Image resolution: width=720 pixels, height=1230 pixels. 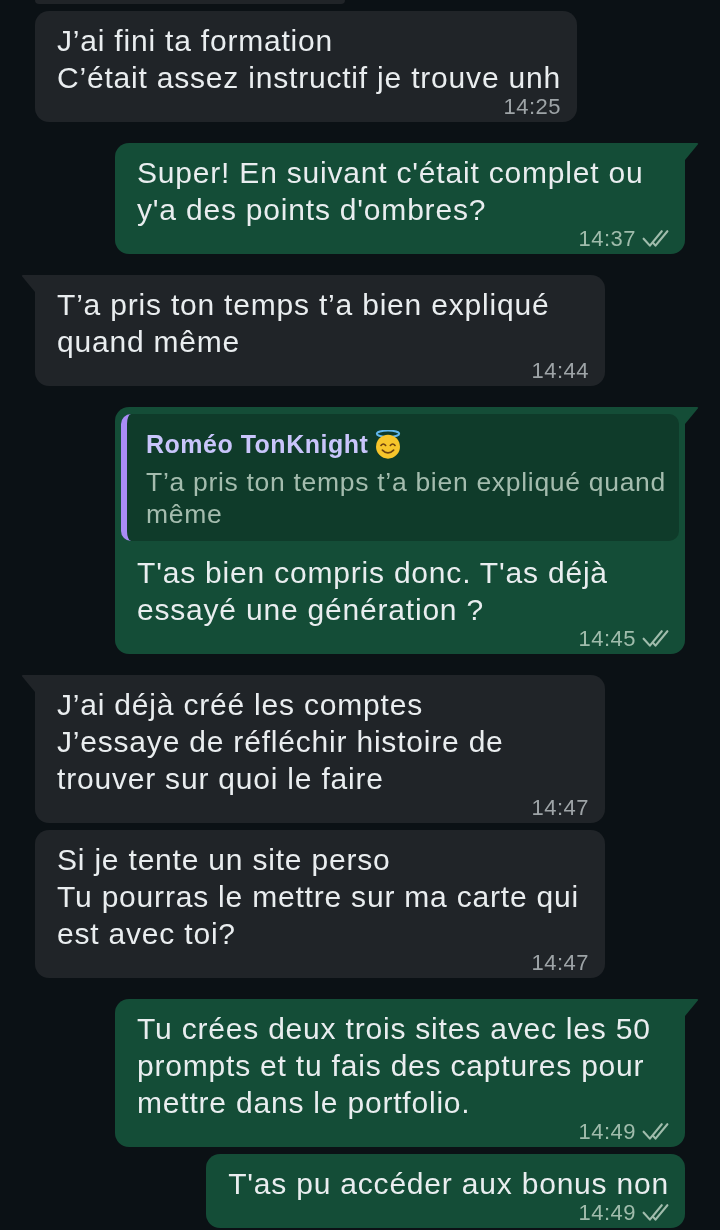 I want to click on message-text: T'as pu accéder aux bonus non, so click(x=448, y=1184).